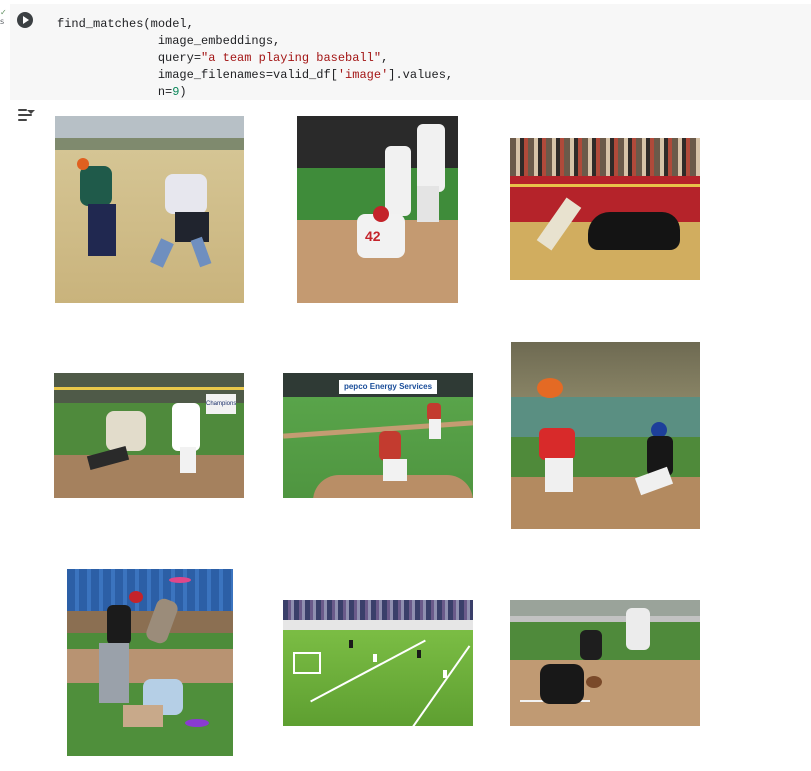  Describe the element at coordinates (149, 435) in the screenshot. I see `result-image-4: Champions` at that location.